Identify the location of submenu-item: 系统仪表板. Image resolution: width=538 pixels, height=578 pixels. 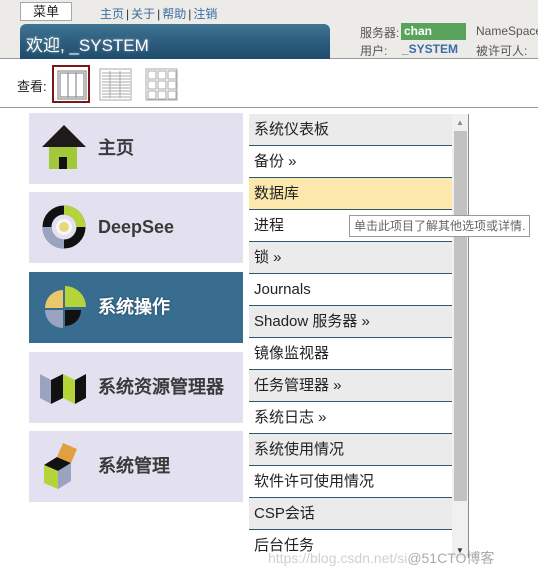
(350, 130).